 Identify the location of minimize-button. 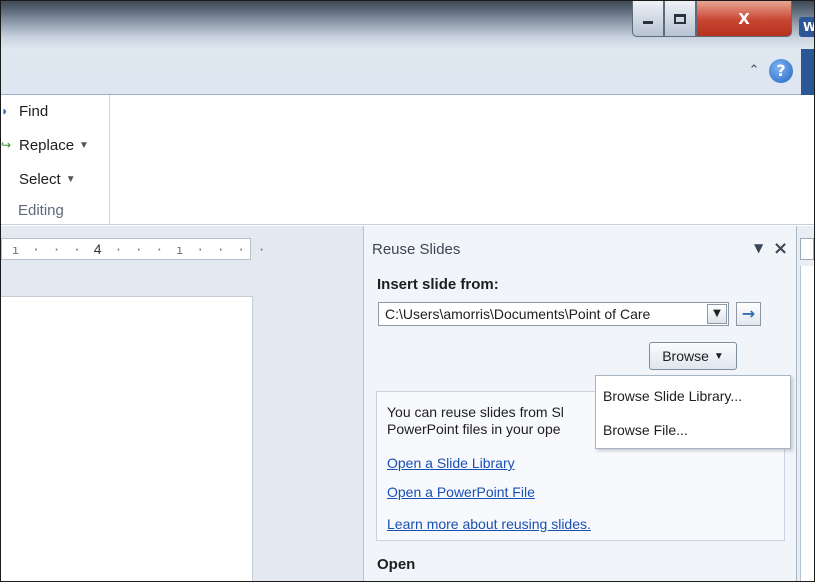
(648, 19).